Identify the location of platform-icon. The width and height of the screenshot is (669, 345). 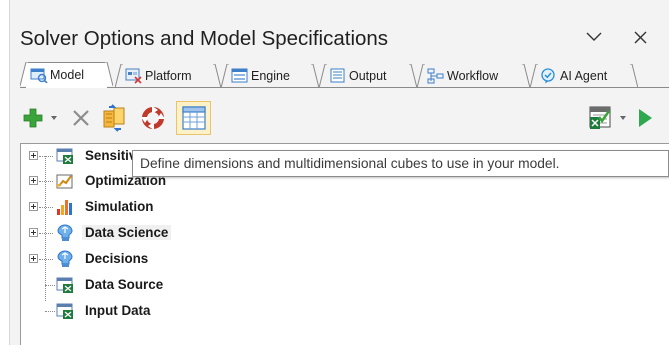
(134, 76).